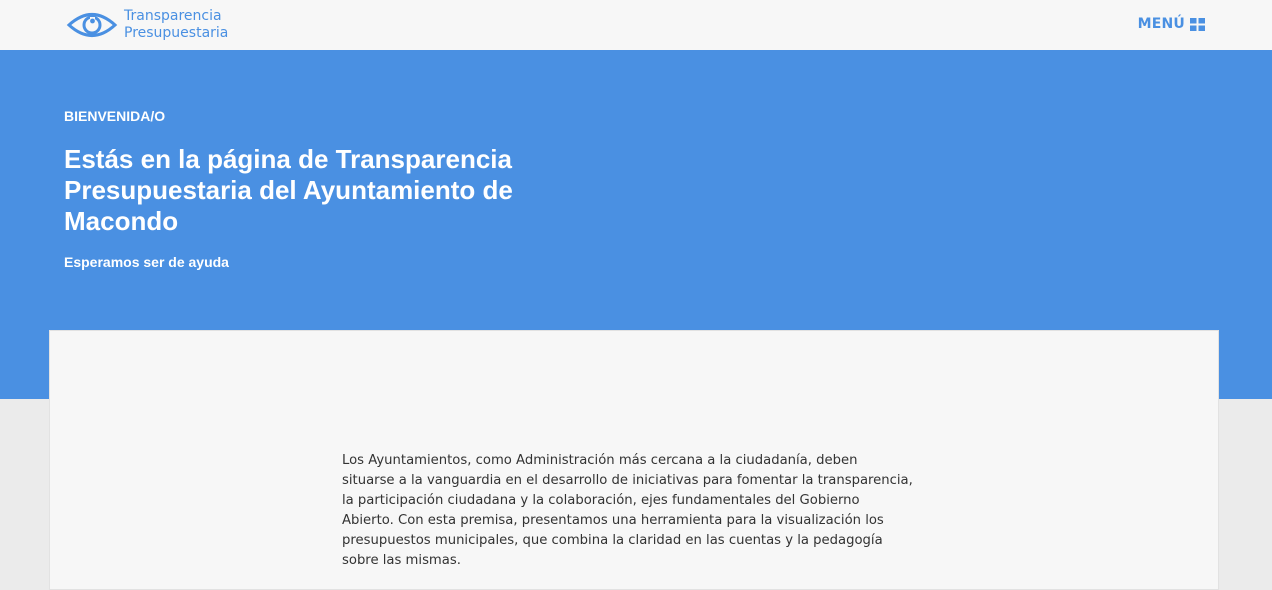  What do you see at coordinates (173, 16) in the screenshot?
I see `logo-line-1: Transparencia` at bounding box center [173, 16].